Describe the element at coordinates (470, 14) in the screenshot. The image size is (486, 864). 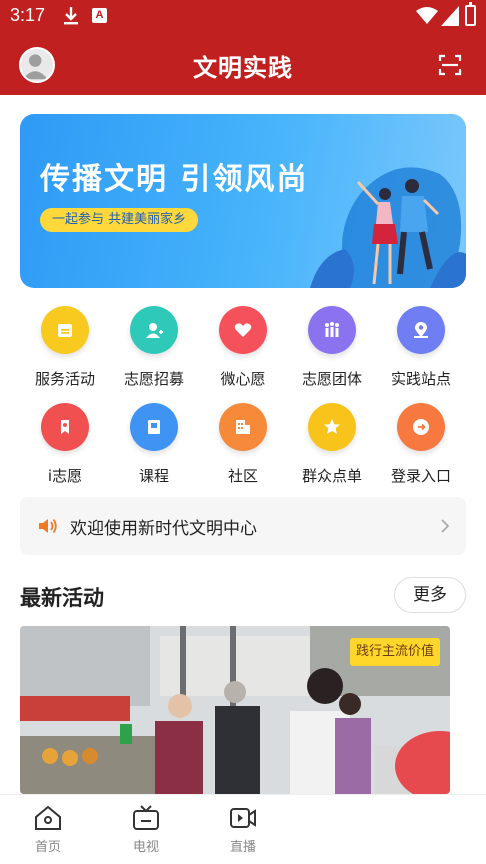
I see `battery-icon` at that location.